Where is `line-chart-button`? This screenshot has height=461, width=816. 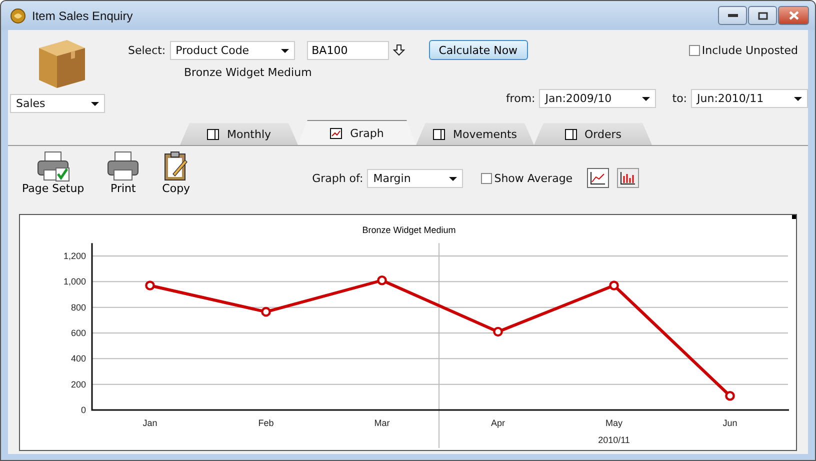
line-chart-button is located at coordinates (597, 178).